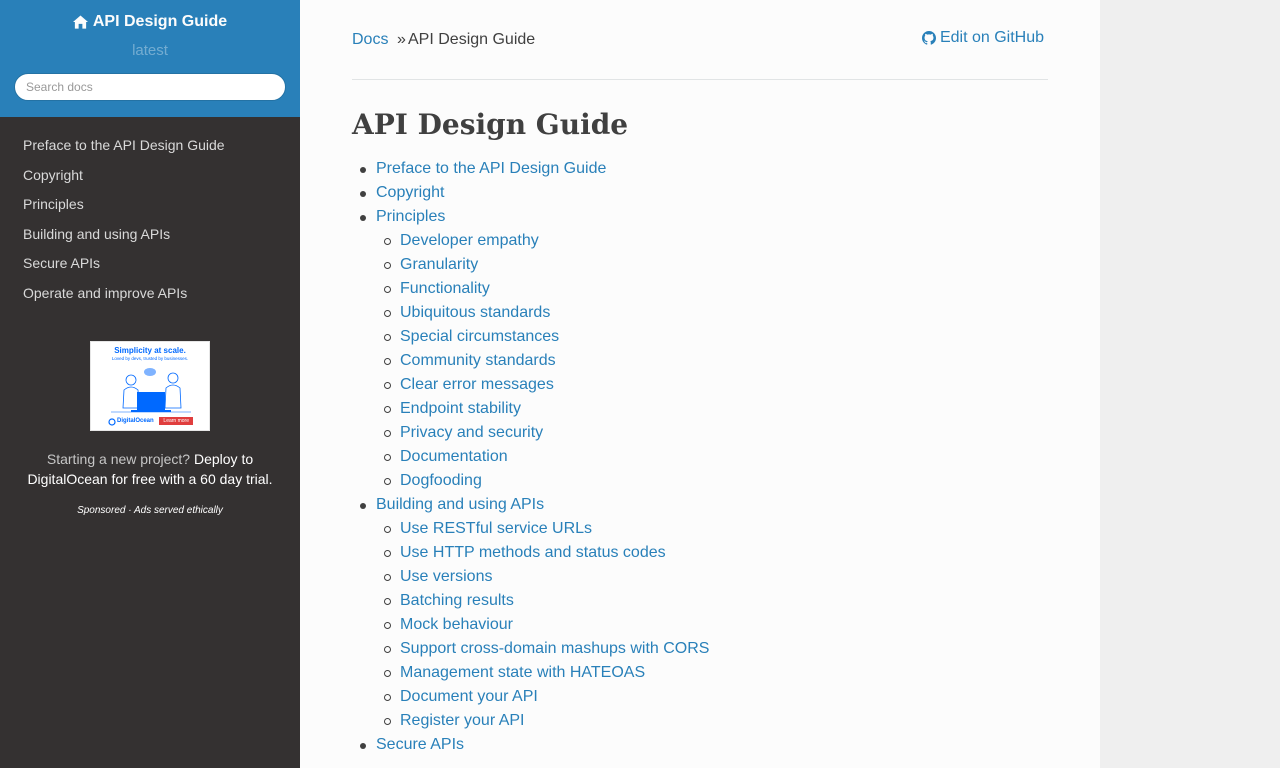 This screenshot has height=768, width=1280. What do you see at coordinates (150, 50) in the screenshot?
I see `version-label: latest` at bounding box center [150, 50].